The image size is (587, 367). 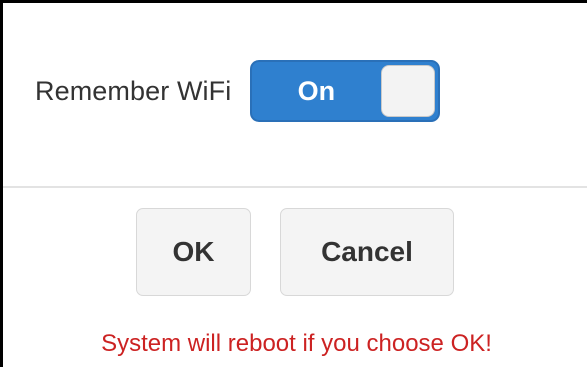 I want to click on remember-wifi-toggle: On, so click(x=345, y=91).